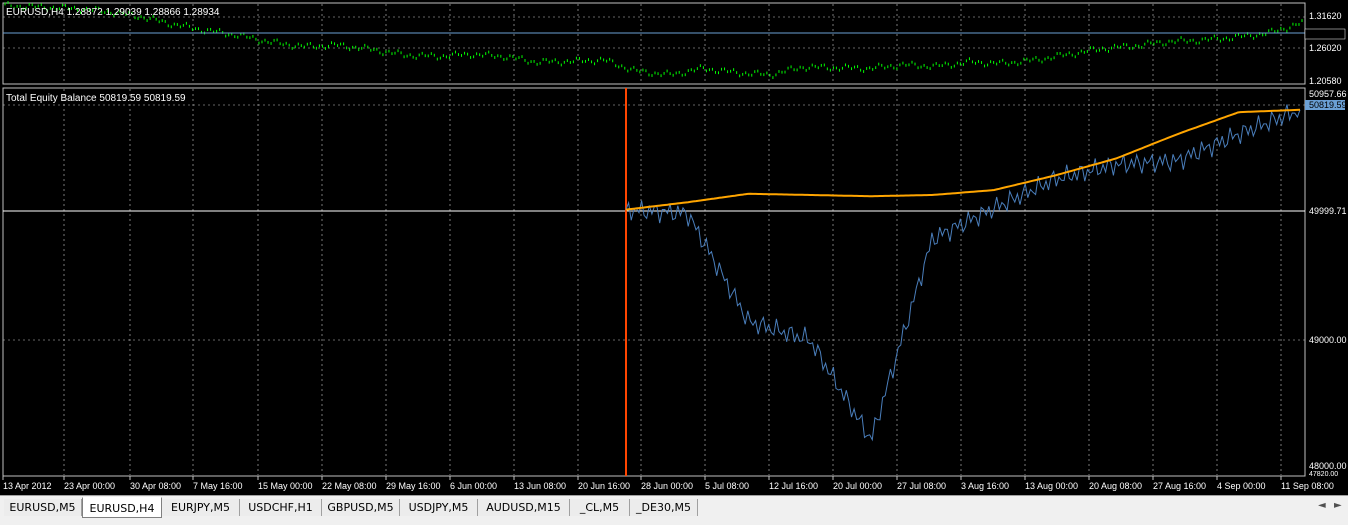  What do you see at coordinates (1115, 486) in the screenshot?
I see `time-tick-label: 20 Aug 08:00` at bounding box center [1115, 486].